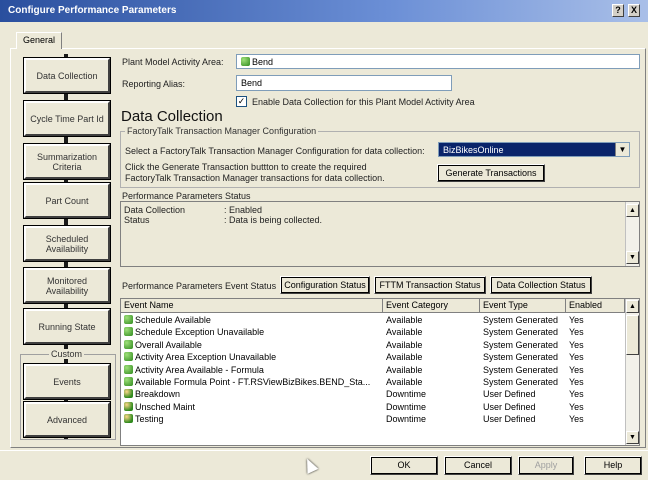 This screenshot has width=648, height=480. I want to click on column-header-event-name: Event Name, so click(252, 305).